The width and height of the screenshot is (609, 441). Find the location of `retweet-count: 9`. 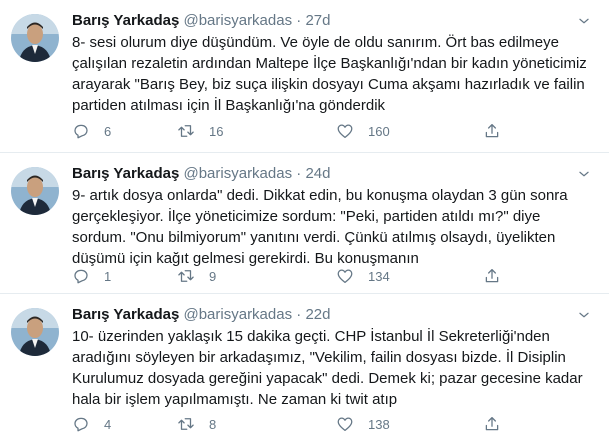

retweet-count: 9 is located at coordinates (213, 276).